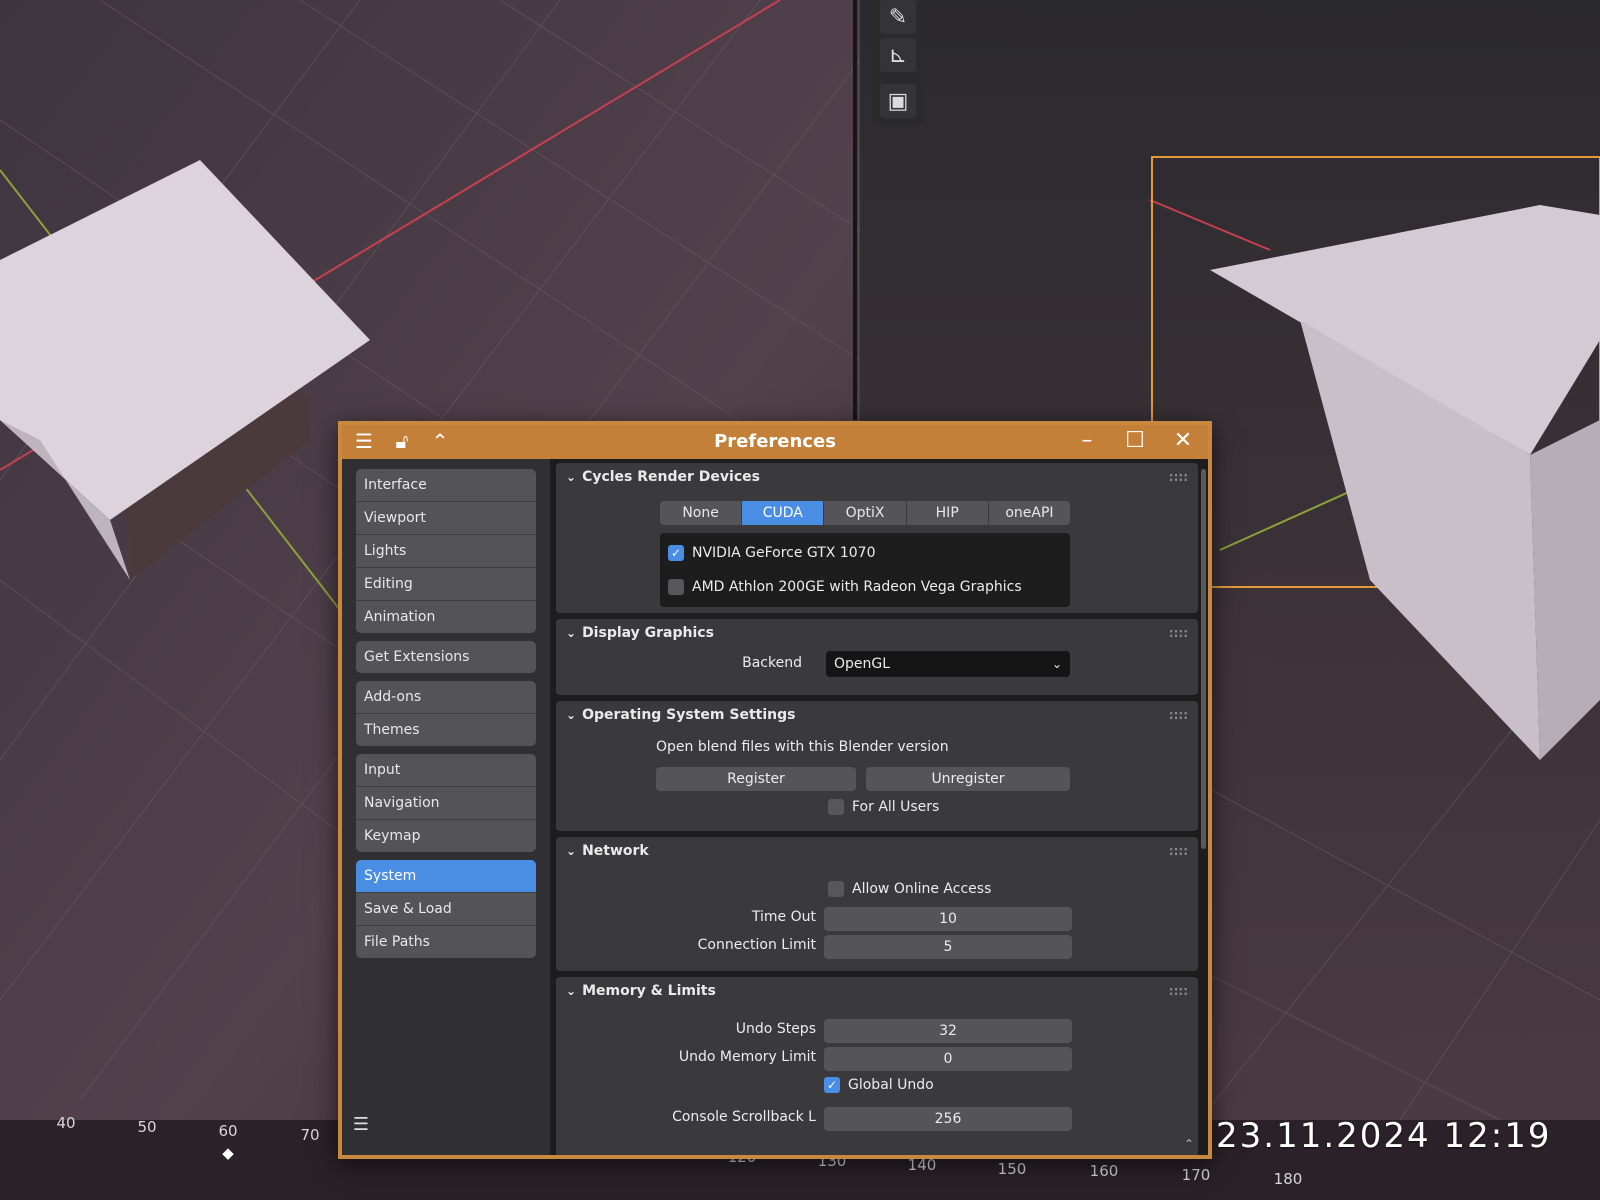  Describe the element at coordinates (1104, 1171) in the screenshot. I see `timeline-tick: 160` at that location.